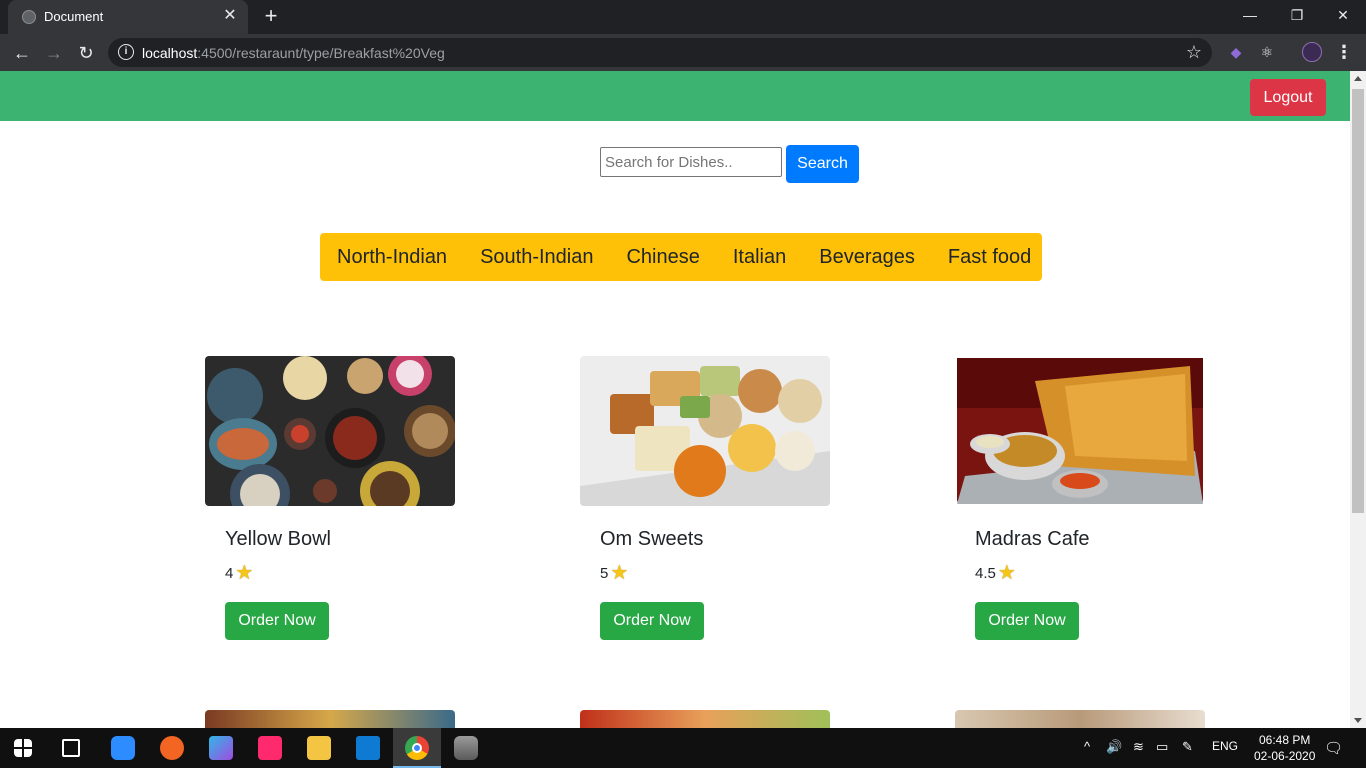  Describe the element at coordinates (74, 16) in the screenshot. I see `tab-title: Document` at that location.